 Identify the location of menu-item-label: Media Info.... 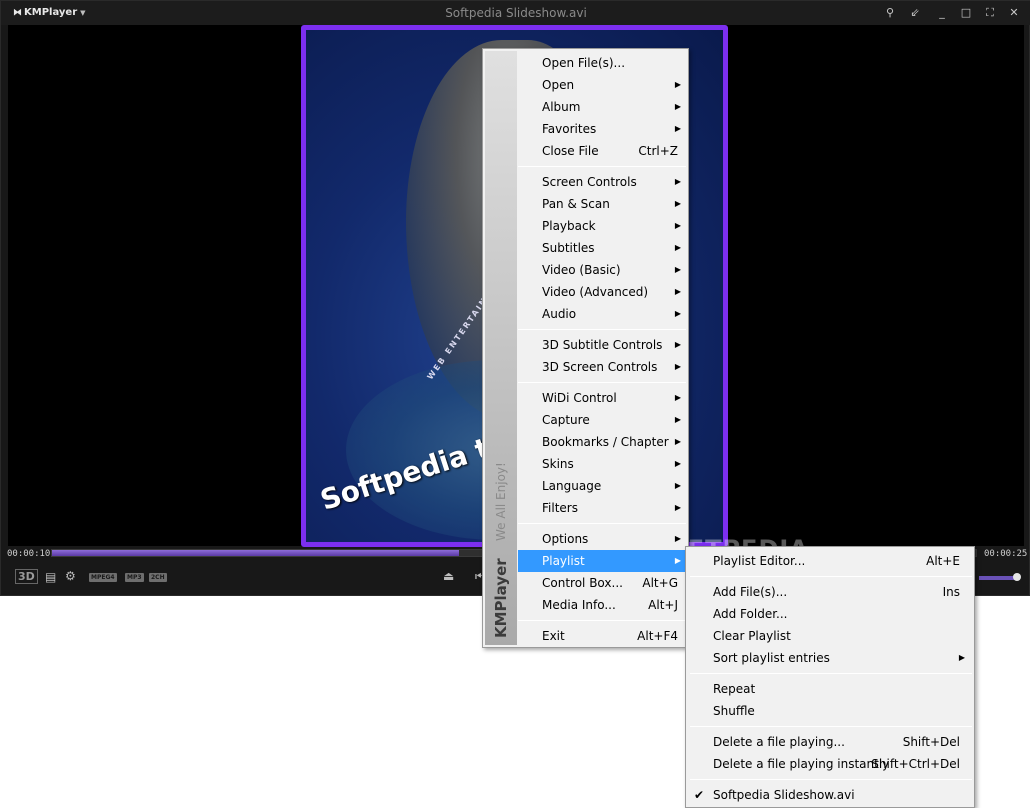
(579, 605).